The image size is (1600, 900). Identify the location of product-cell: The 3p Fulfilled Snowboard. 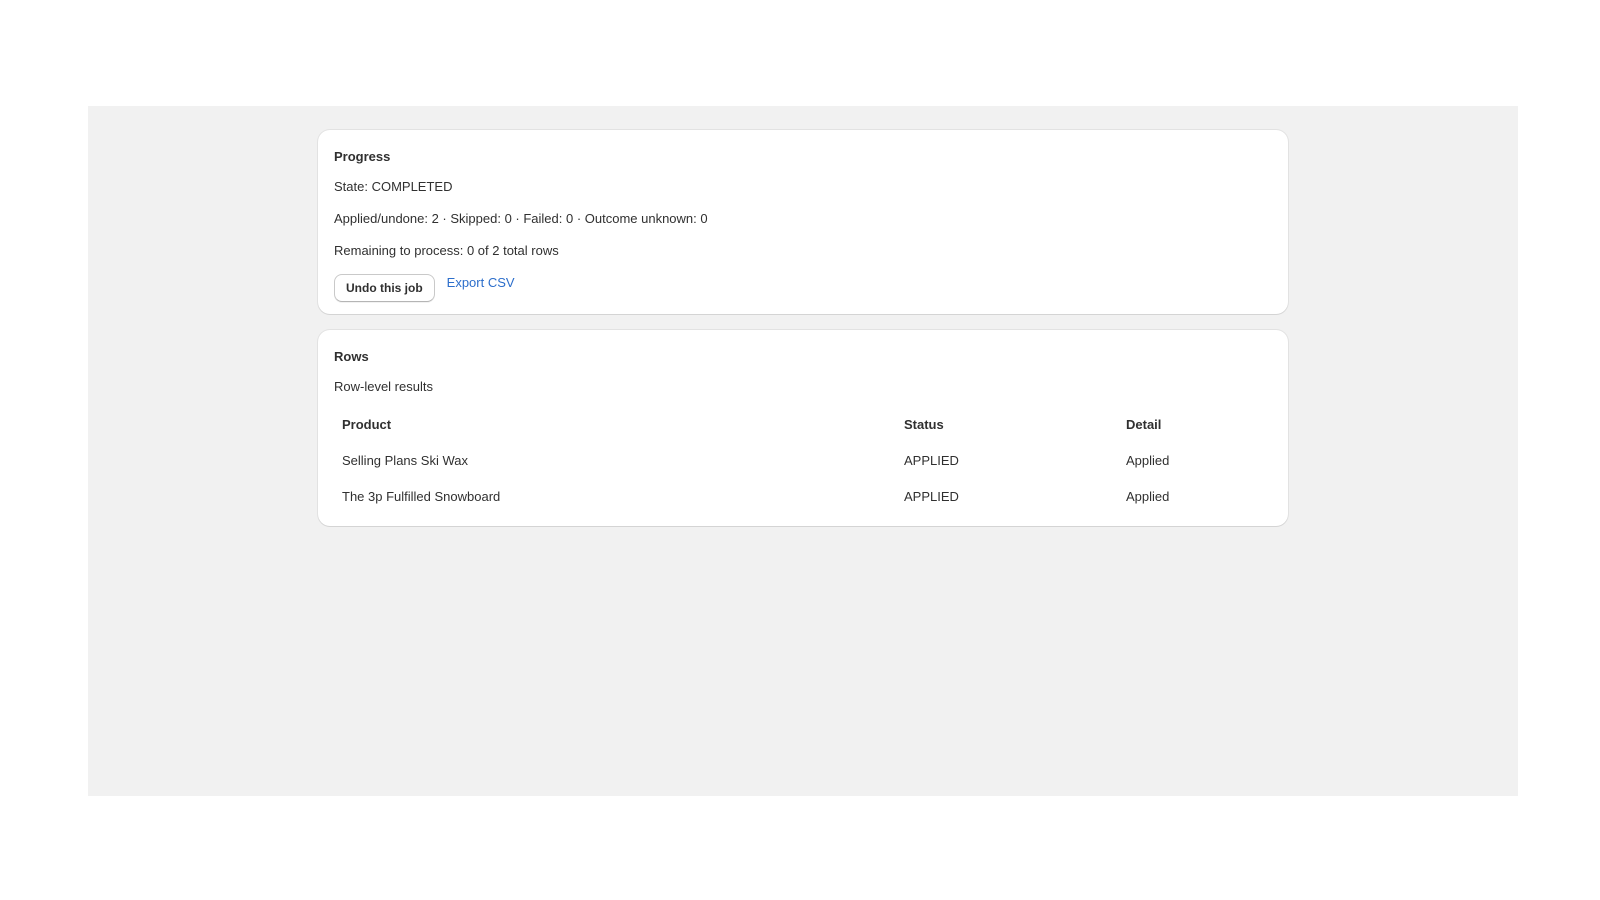
(421, 496).